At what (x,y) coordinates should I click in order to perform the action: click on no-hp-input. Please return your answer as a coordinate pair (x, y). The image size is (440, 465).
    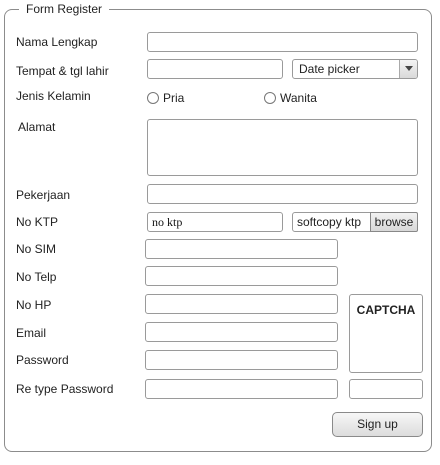
    Looking at the image, I should click on (241, 304).